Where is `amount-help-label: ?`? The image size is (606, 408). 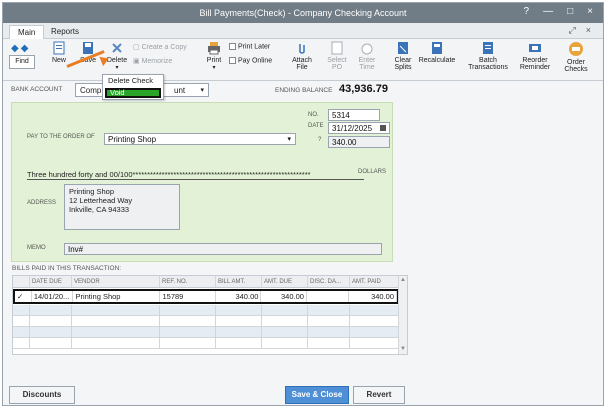
amount-help-label: ? is located at coordinates (320, 140).